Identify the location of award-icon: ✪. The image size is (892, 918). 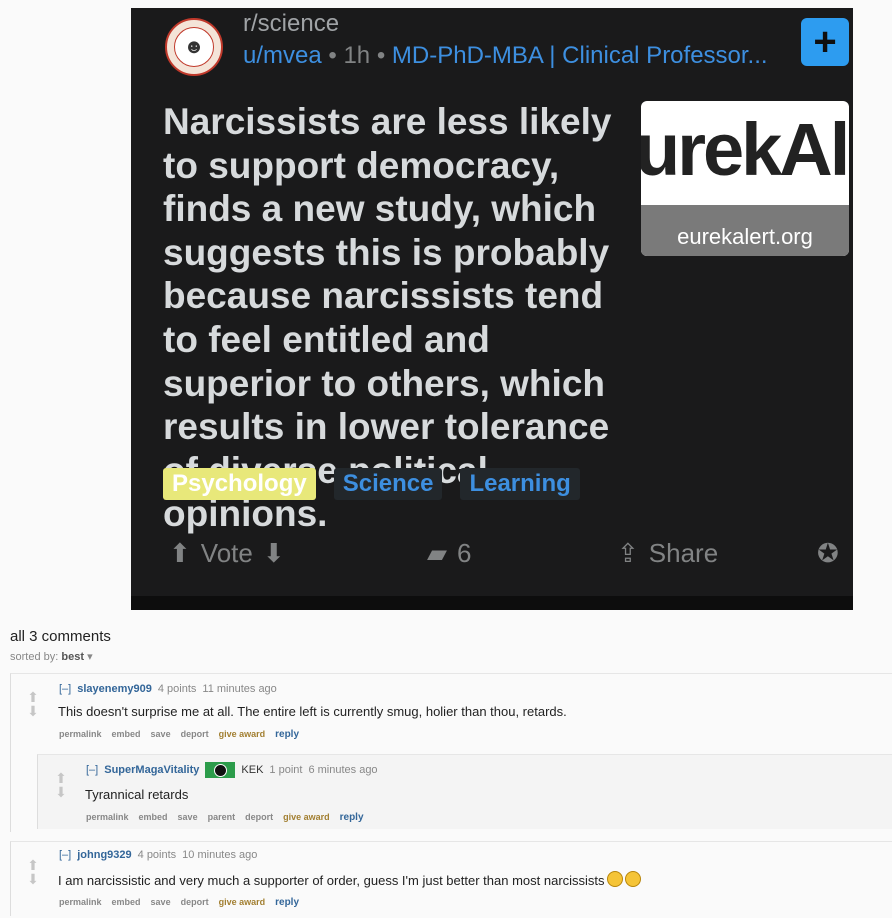
(828, 553).